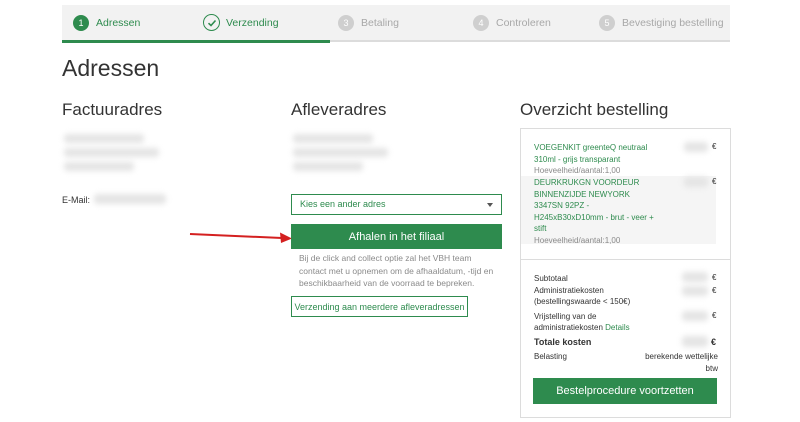  I want to click on multiple-addresses-button: Verzending aan meerdere afleveradressen, so click(379, 306).